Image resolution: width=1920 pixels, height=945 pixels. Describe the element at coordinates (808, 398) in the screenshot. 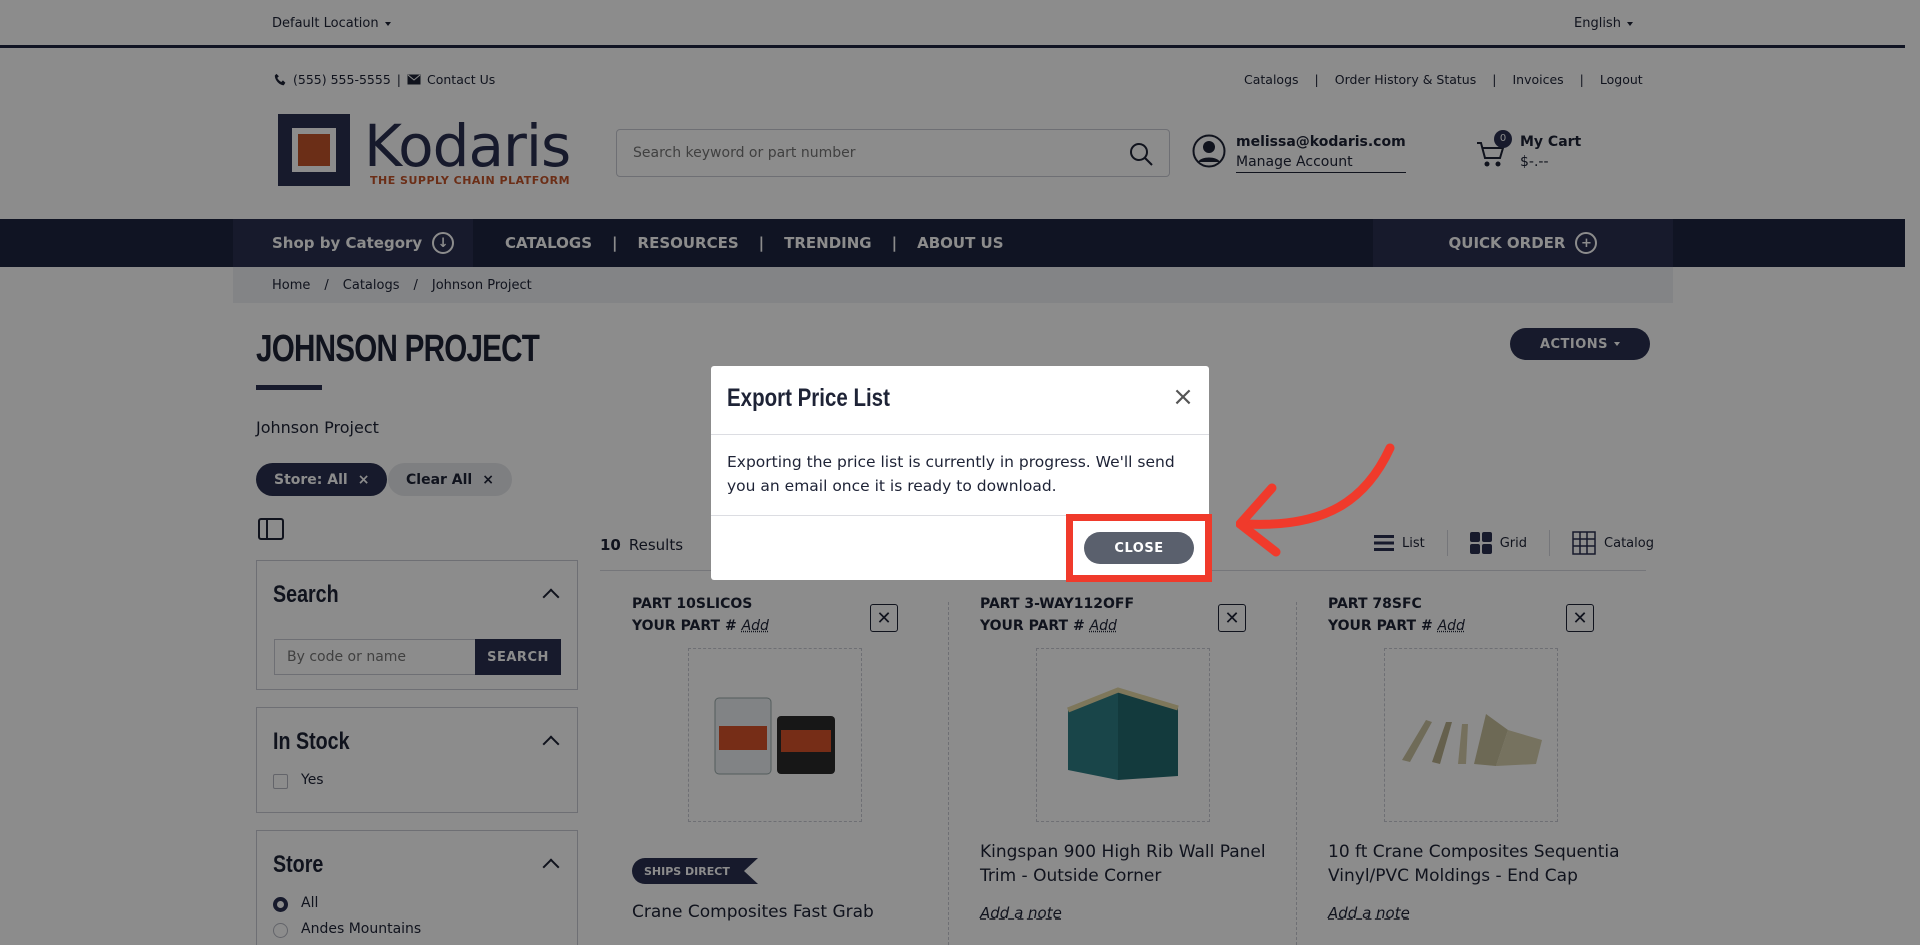

I see `modal-title: Export Price List` at that location.